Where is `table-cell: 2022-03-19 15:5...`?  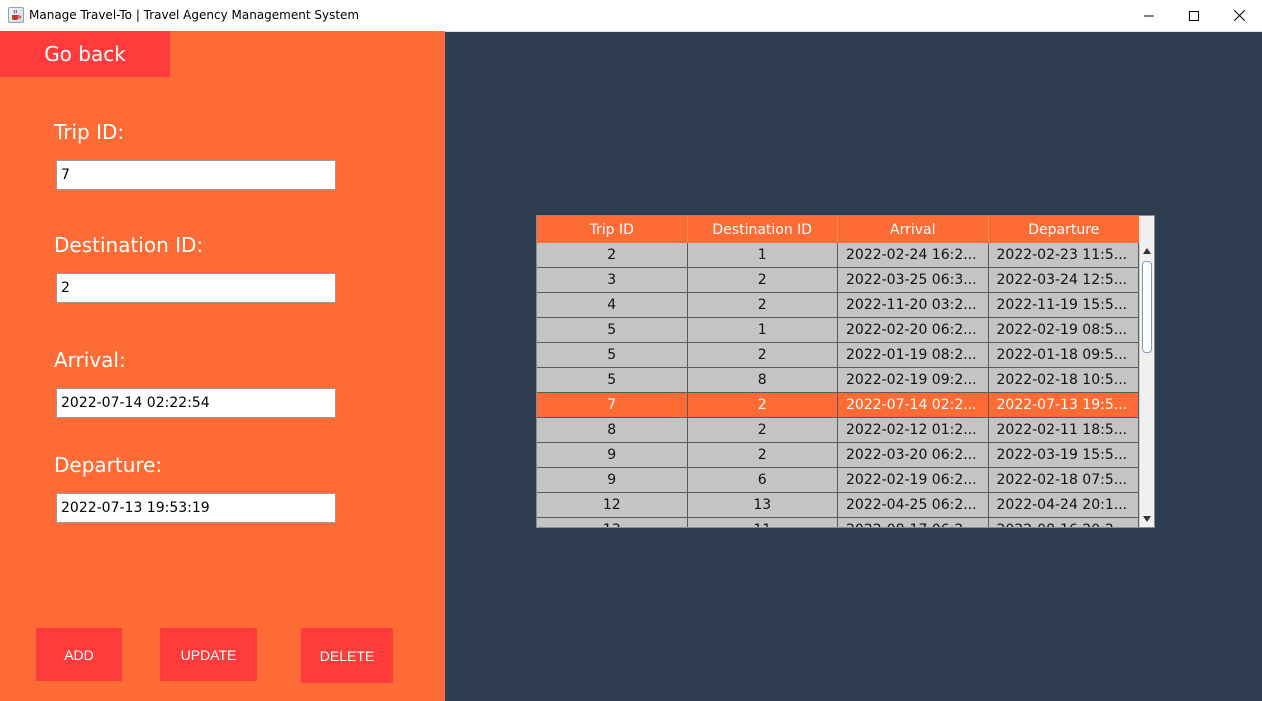
table-cell: 2022-03-19 15:5... is located at coordinates (1064, 455).